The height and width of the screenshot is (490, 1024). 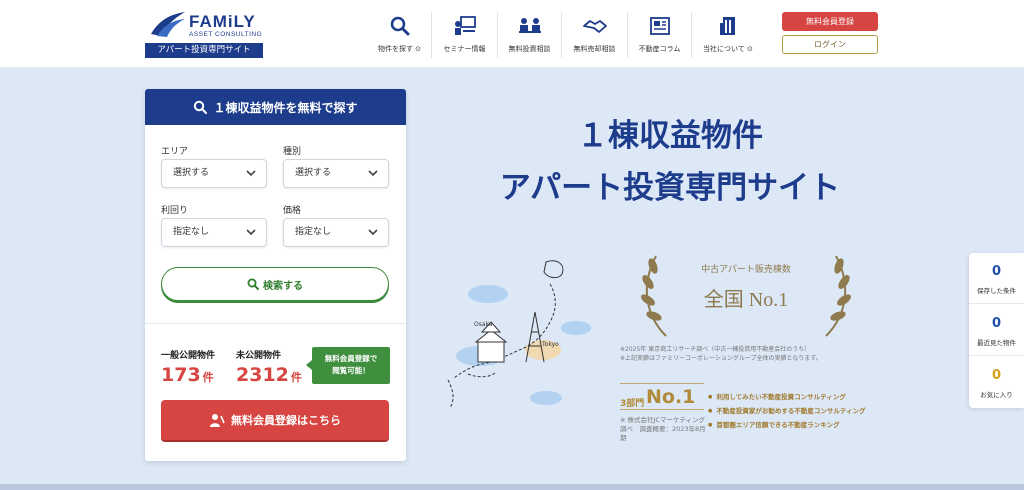 I want to click on logo-name: FAMiLY, so click(x=222, y=21).